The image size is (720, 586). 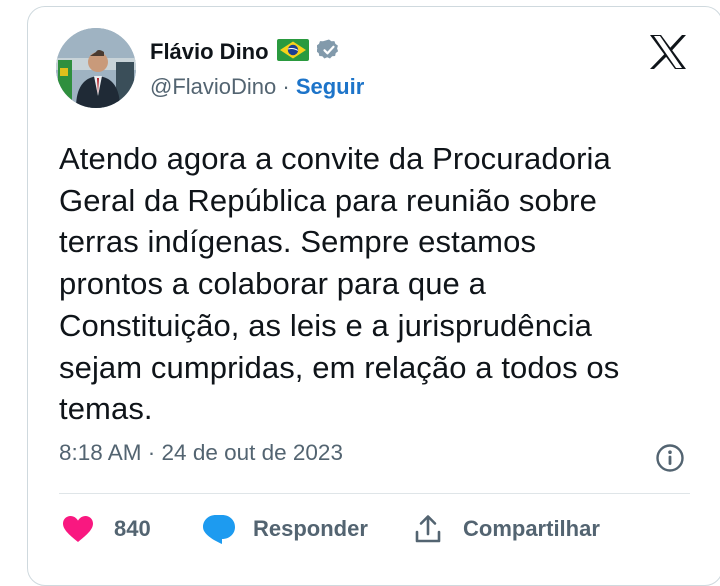 I want to click on reply-button: Responder, so click(x=285, y=529).